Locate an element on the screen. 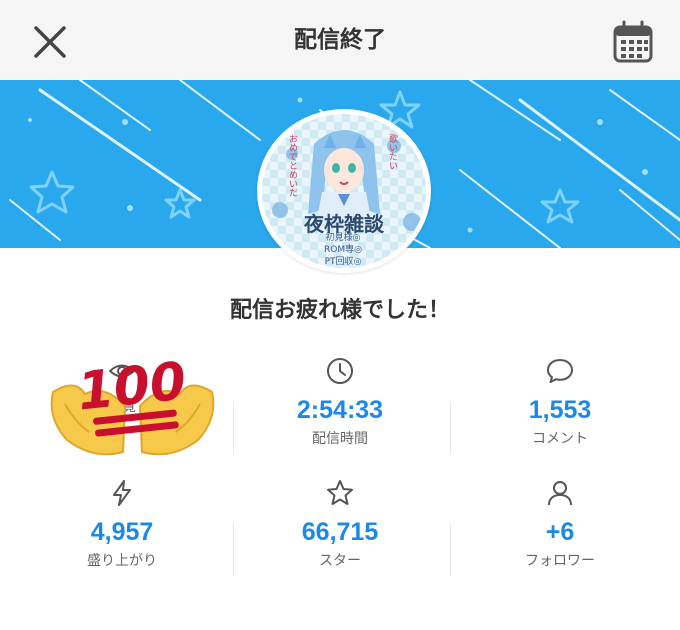 The height and width of the screenshot is (630, 680). person-icon is located at coordinates (560, 493).